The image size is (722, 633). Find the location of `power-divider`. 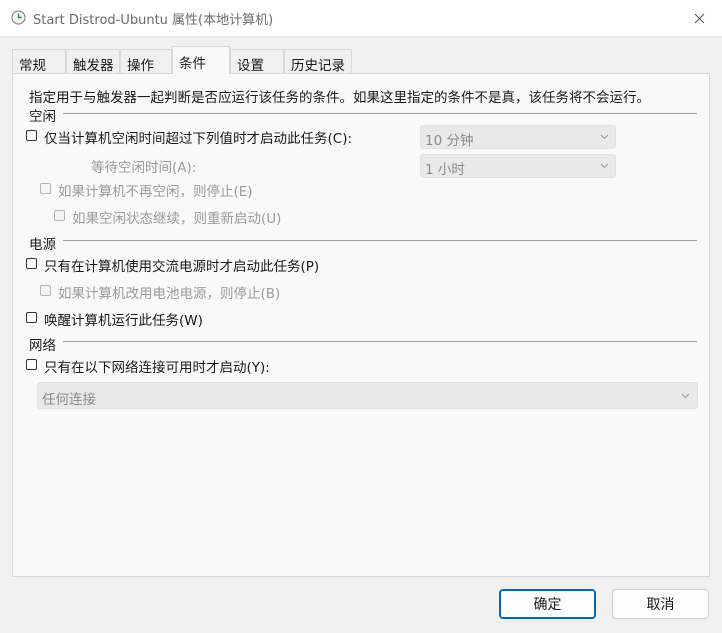

power-divider is located at coordinates (380, 240).